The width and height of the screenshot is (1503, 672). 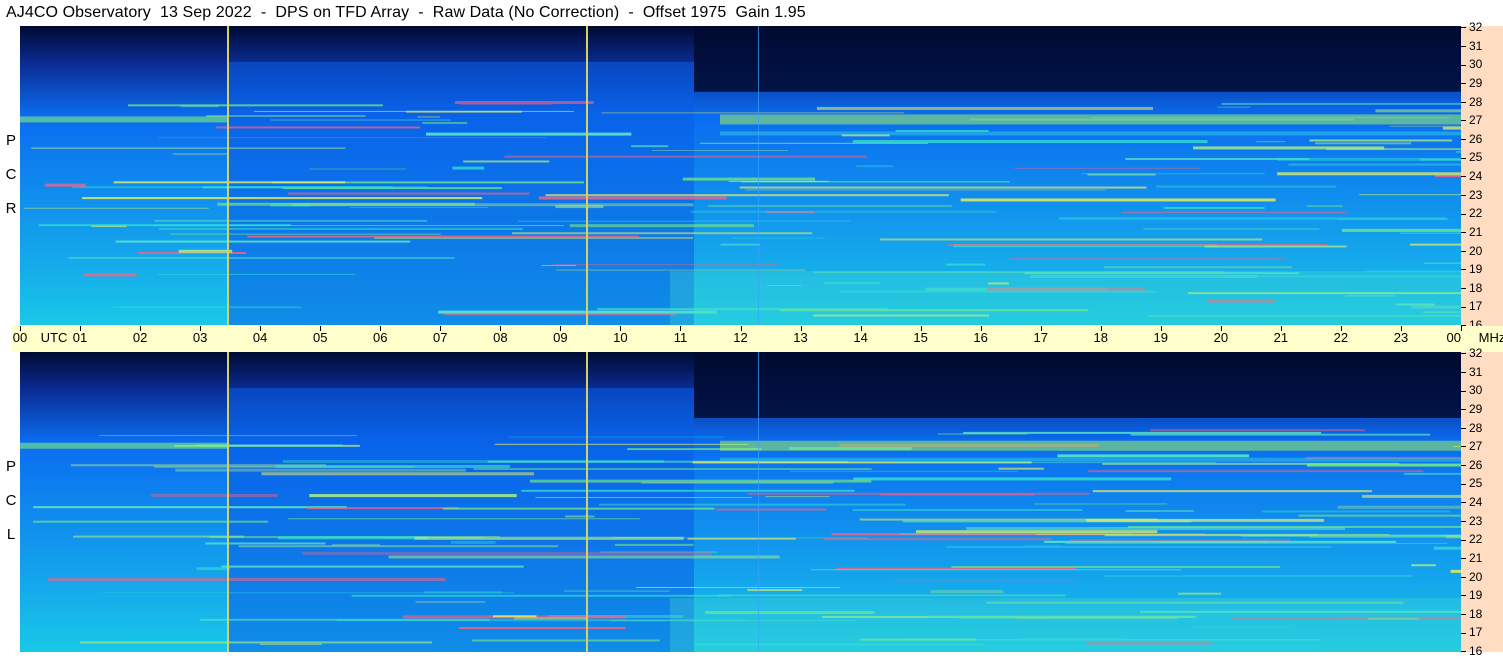 I want to click on polarization-label-top: P C R, so click(x=11, y=175).